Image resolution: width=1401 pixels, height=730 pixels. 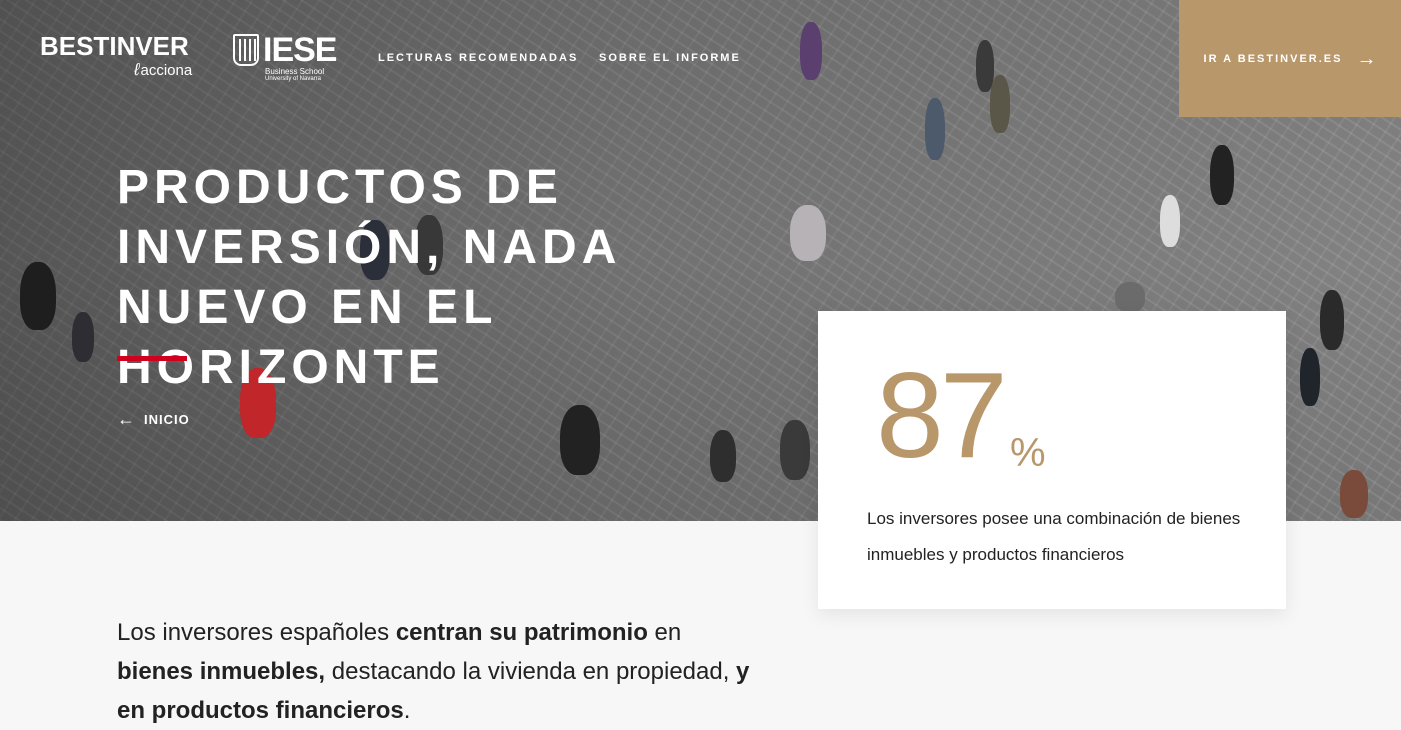 What do you see at coordinates (1273, 58) in the screenshot?
I see `cta-label: IR A BESTINVER.ES` at bounding box center [1273, 58].